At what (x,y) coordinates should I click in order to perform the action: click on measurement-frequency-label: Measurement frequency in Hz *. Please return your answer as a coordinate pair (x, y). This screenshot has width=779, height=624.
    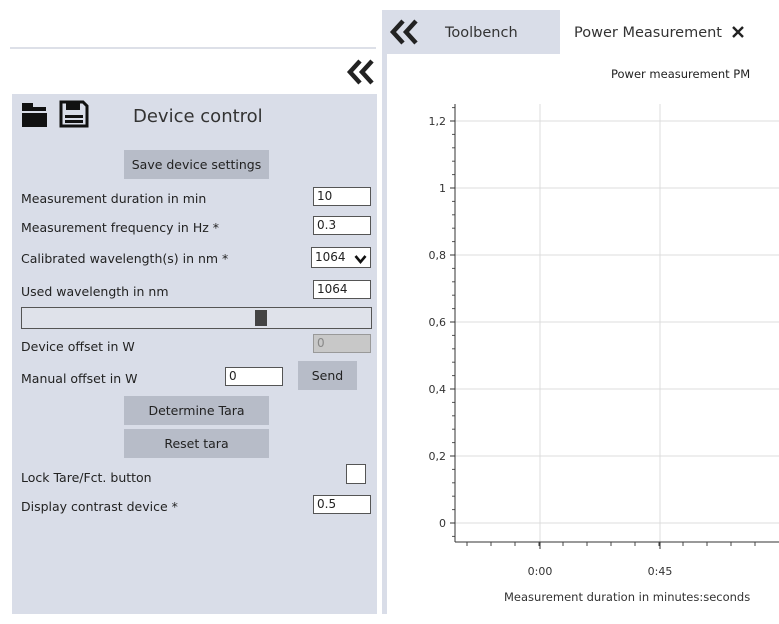
    Looking at the image, I should click on (120, 227).